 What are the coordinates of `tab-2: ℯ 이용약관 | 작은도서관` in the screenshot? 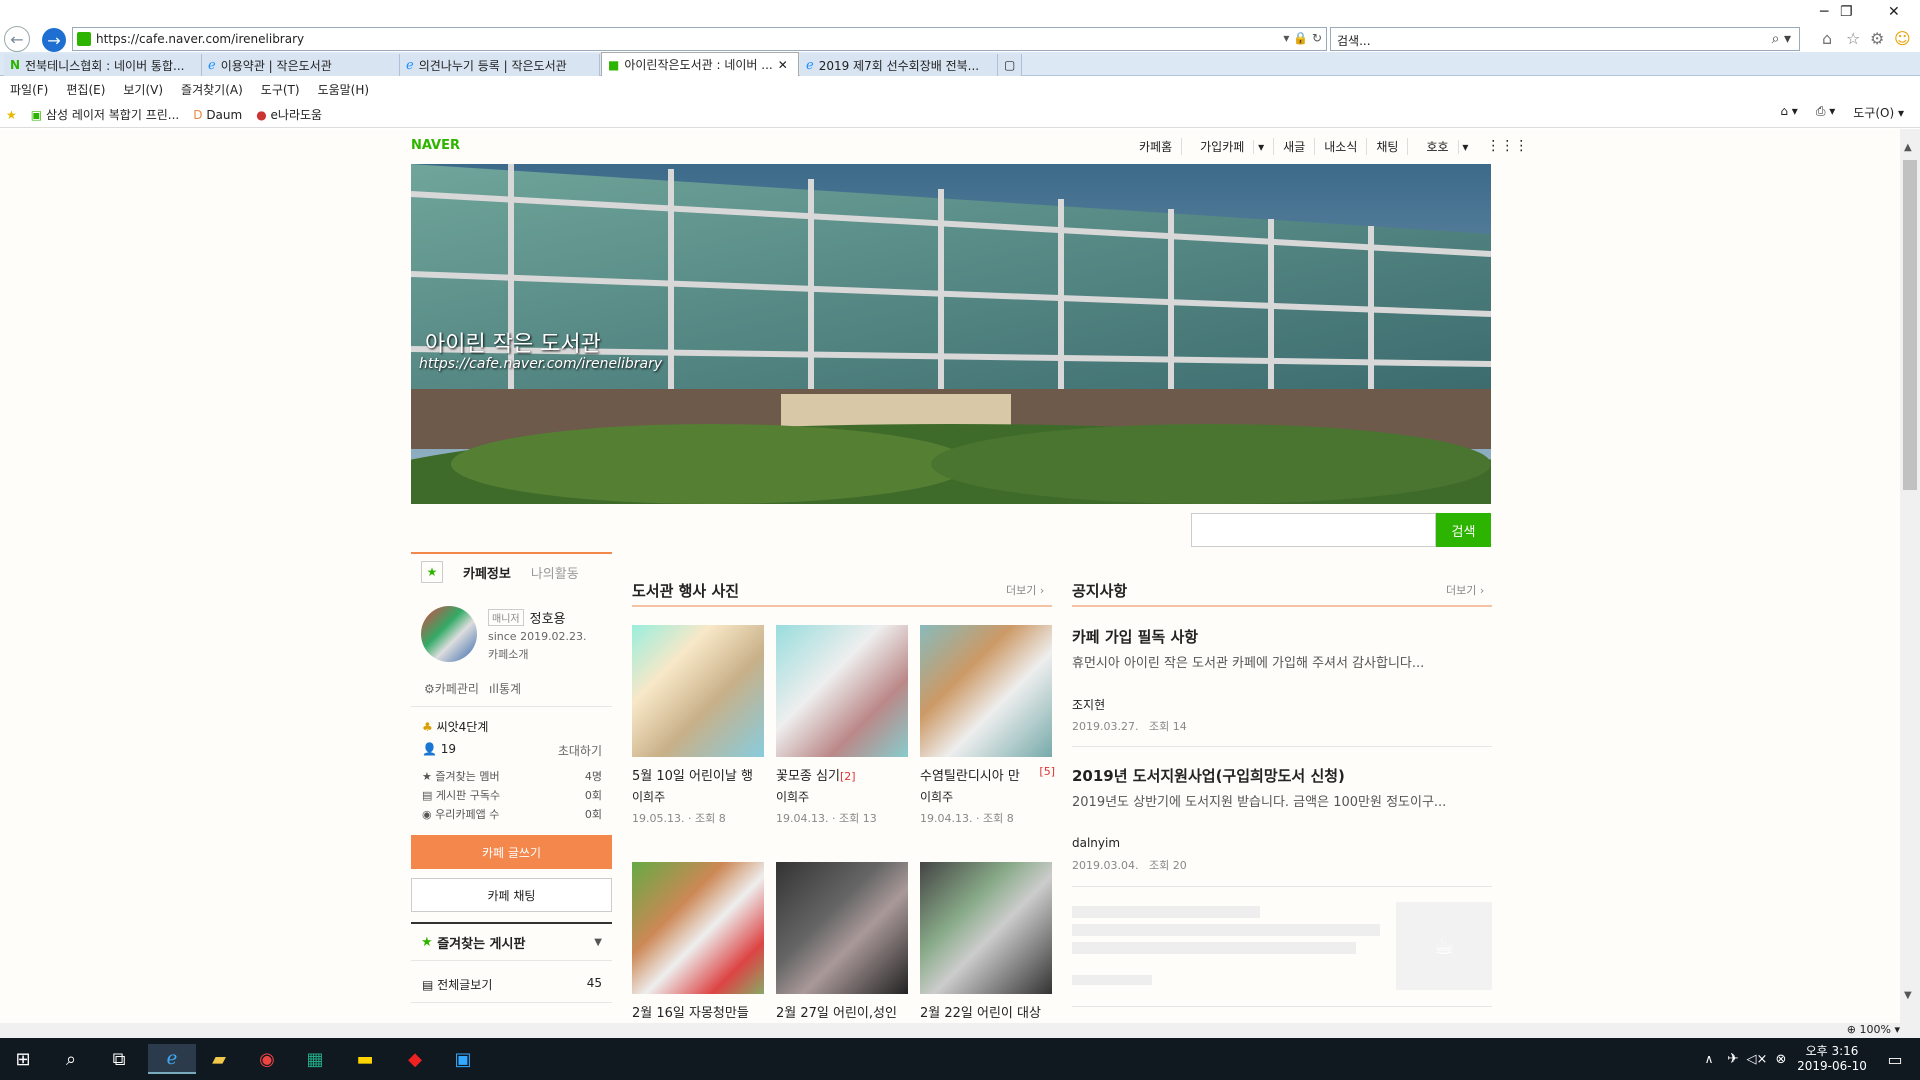 It's located at (301, 65).